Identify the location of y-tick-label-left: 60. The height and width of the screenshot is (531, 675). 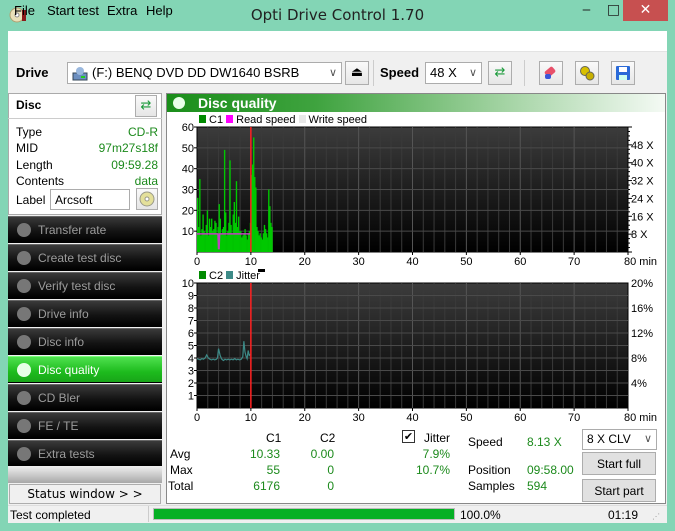
(188, 128).